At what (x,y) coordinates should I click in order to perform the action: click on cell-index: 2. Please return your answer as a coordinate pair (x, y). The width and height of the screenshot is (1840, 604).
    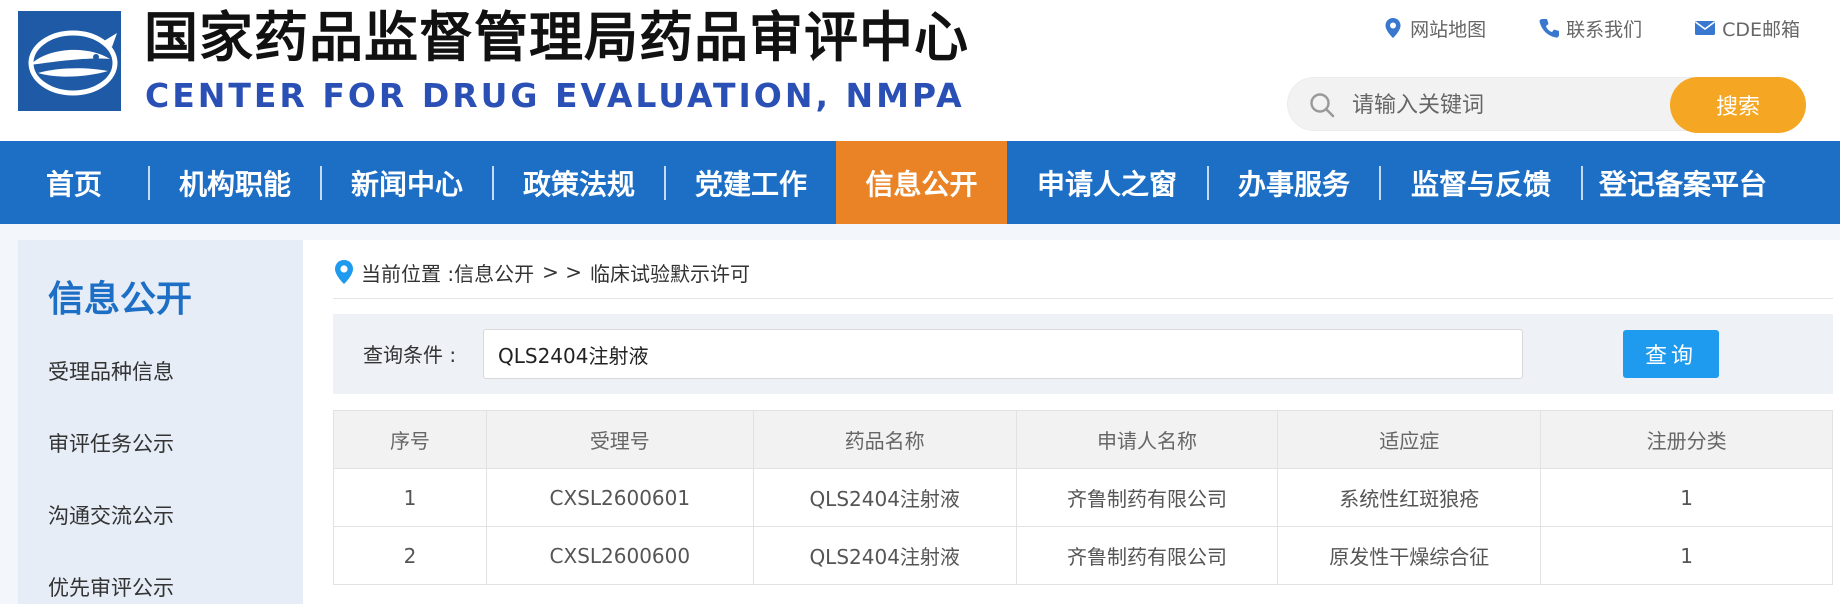
    Looking at the image, I should click on (410, 555).